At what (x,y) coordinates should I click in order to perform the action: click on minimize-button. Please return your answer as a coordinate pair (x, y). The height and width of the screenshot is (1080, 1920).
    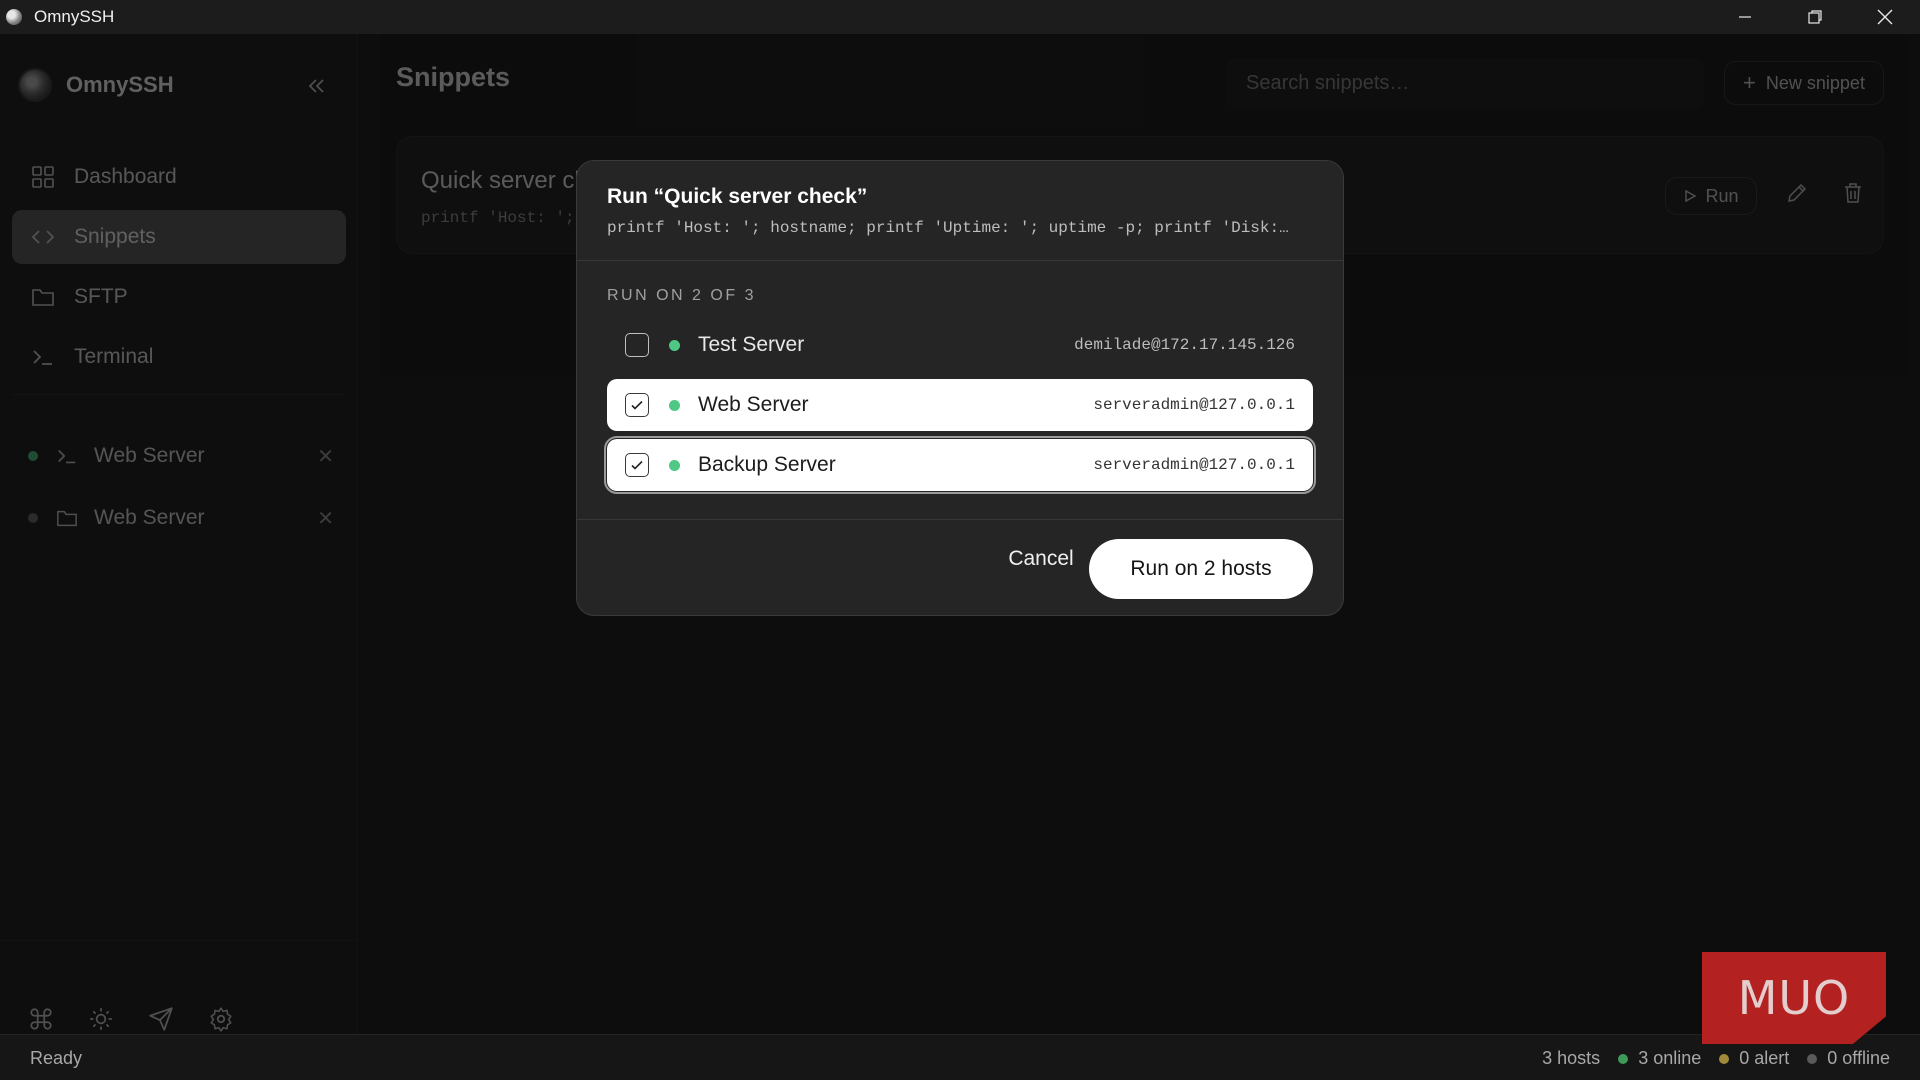
    Looking at the image, I should click on (1745, 17).